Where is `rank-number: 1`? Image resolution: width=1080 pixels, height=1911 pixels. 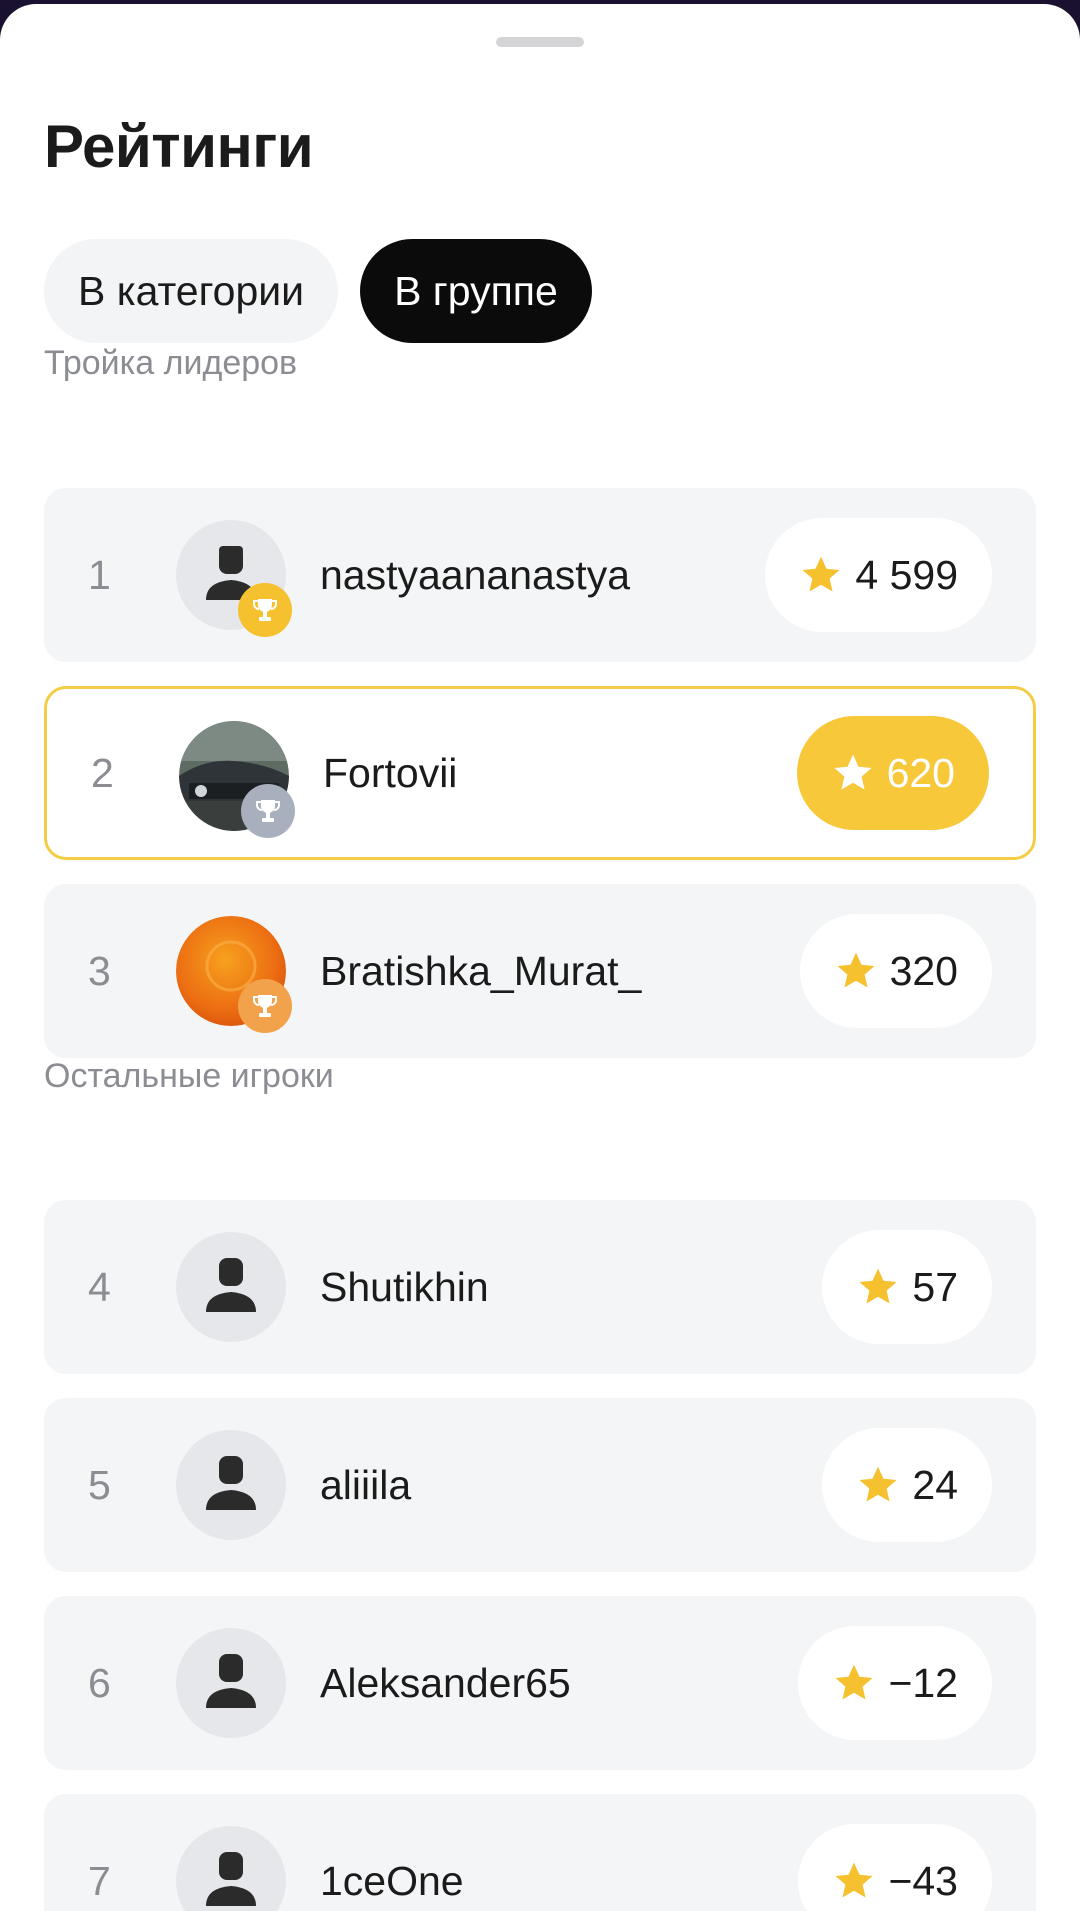
rank-number: 1 is located at coordinates (99, 574).